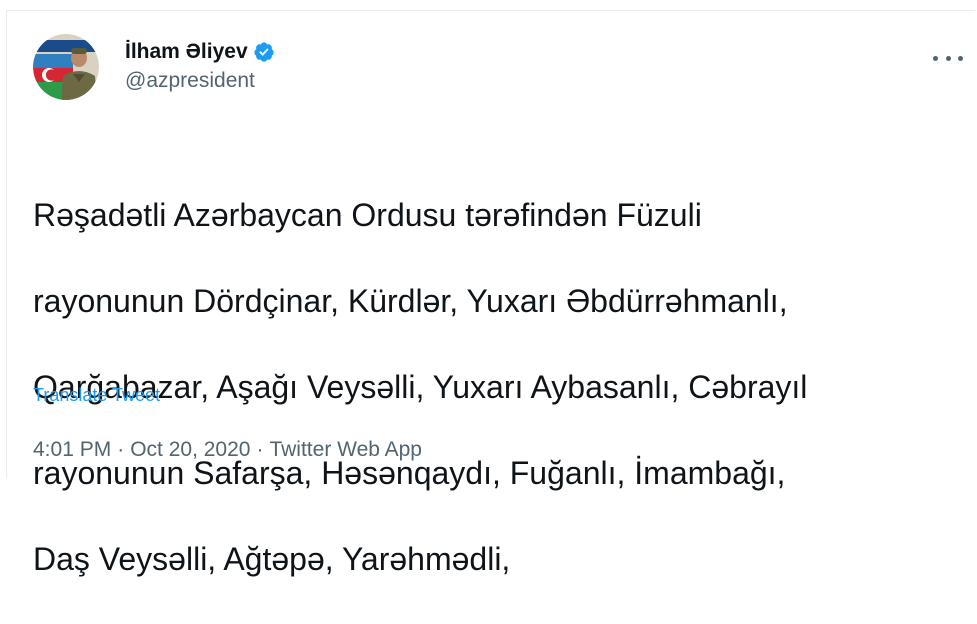 This screenshot has height=624, width=977. I want to click on avatar-image, so click(66, 67).